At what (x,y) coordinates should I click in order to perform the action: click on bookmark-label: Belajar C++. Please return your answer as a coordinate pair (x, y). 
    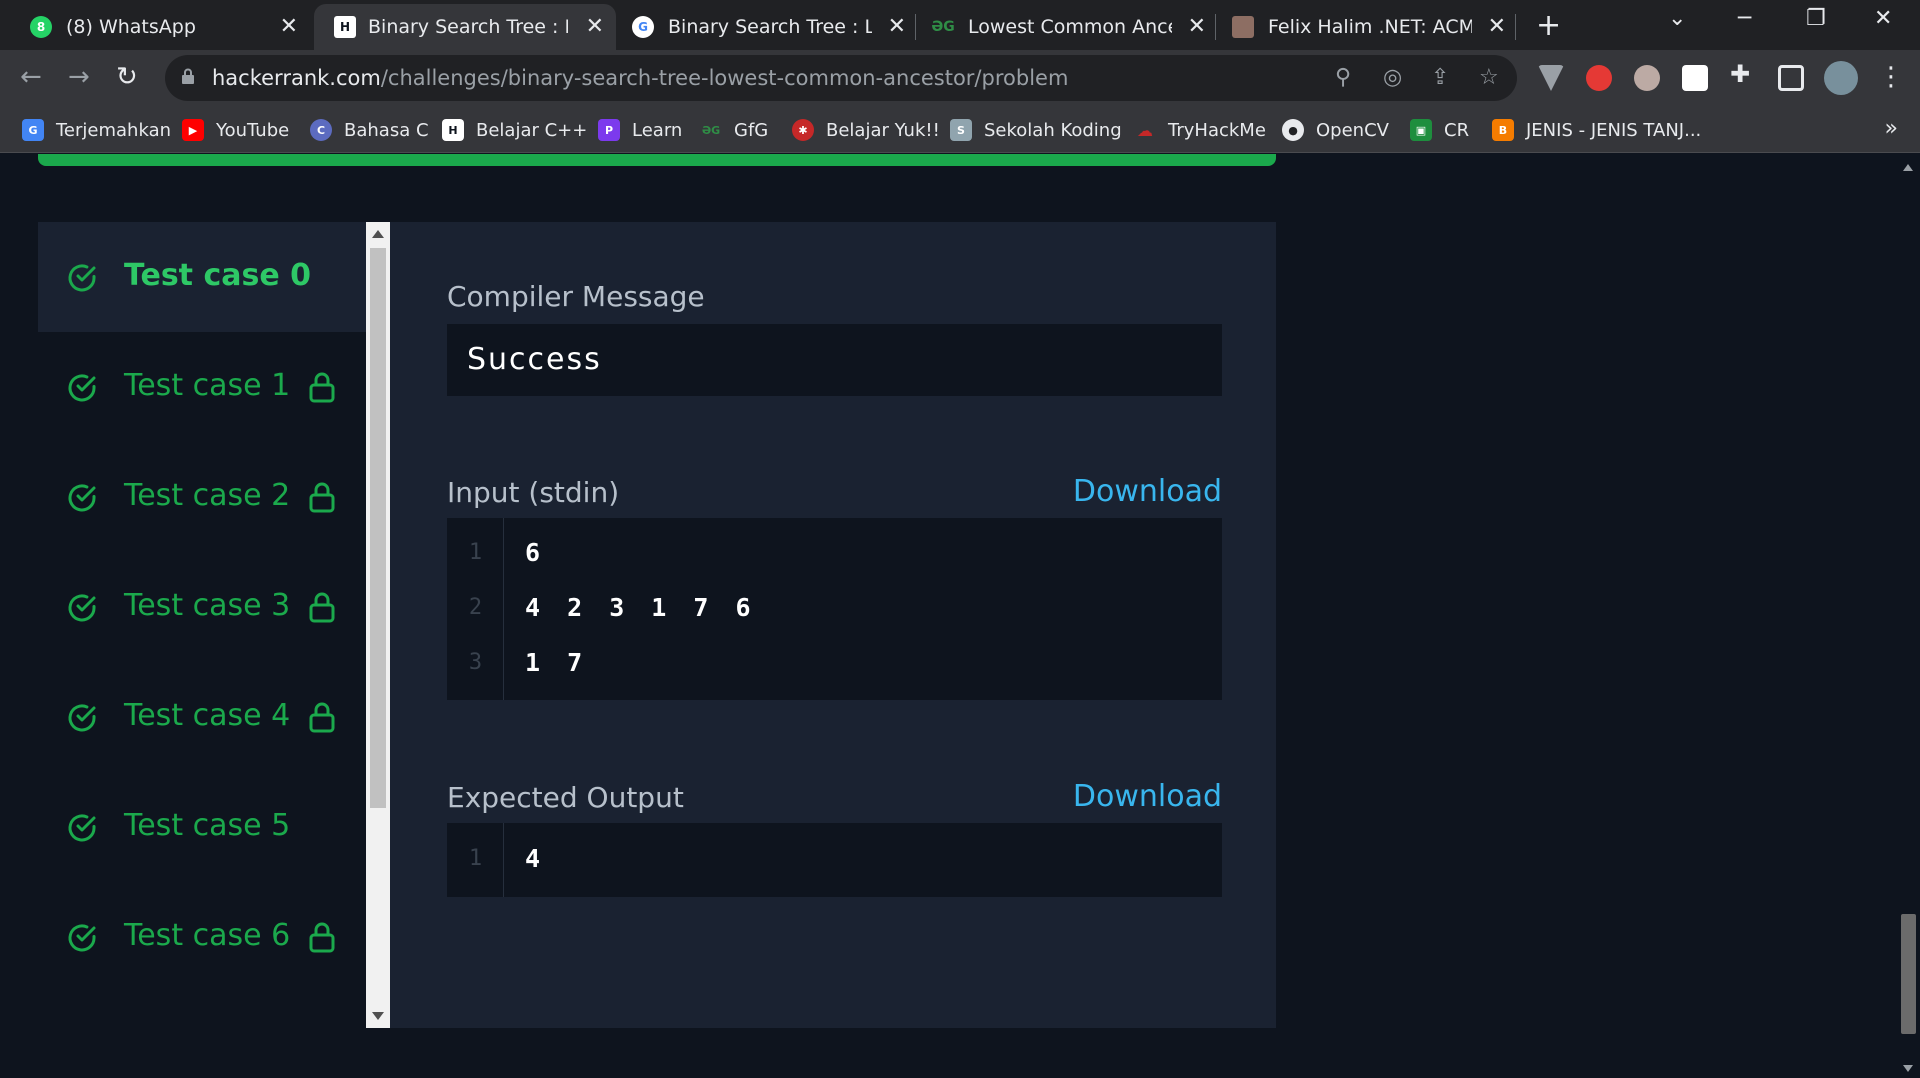
    Looking at the image, I should click on (532, 130).